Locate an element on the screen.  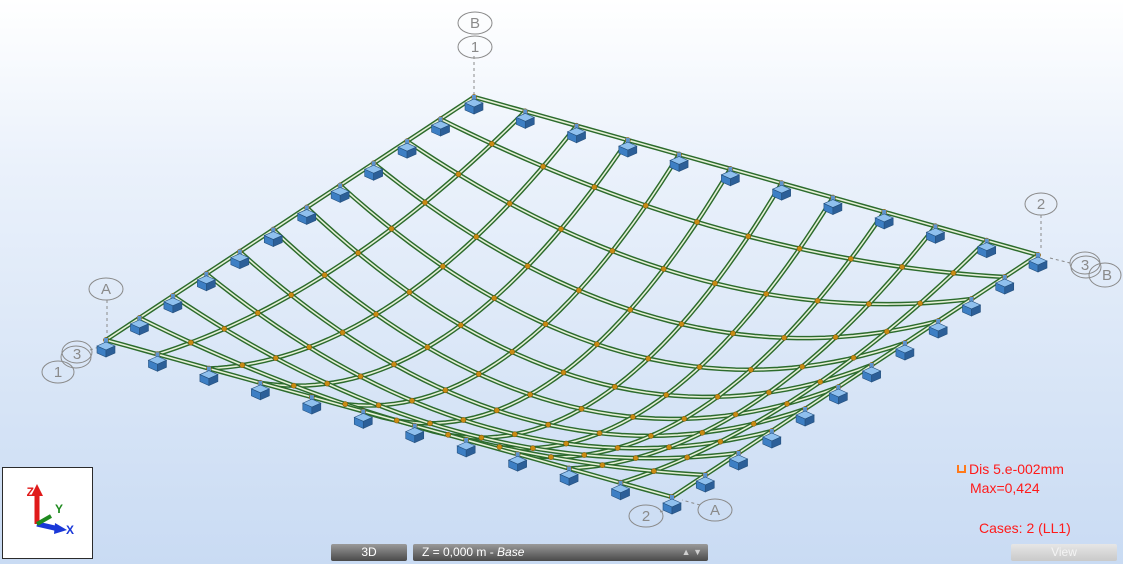
axis-z-label: Z is located at coordinates (30, 492).